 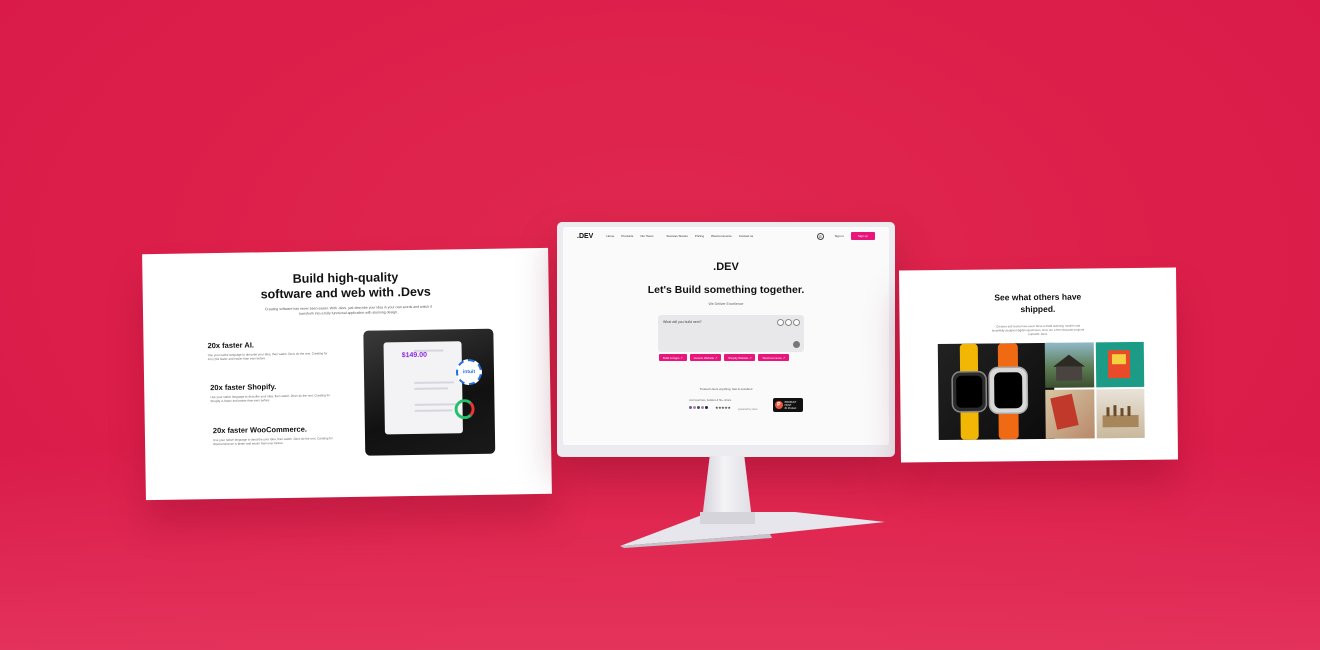 I want to click on avatar, so click(x=706, y=407).